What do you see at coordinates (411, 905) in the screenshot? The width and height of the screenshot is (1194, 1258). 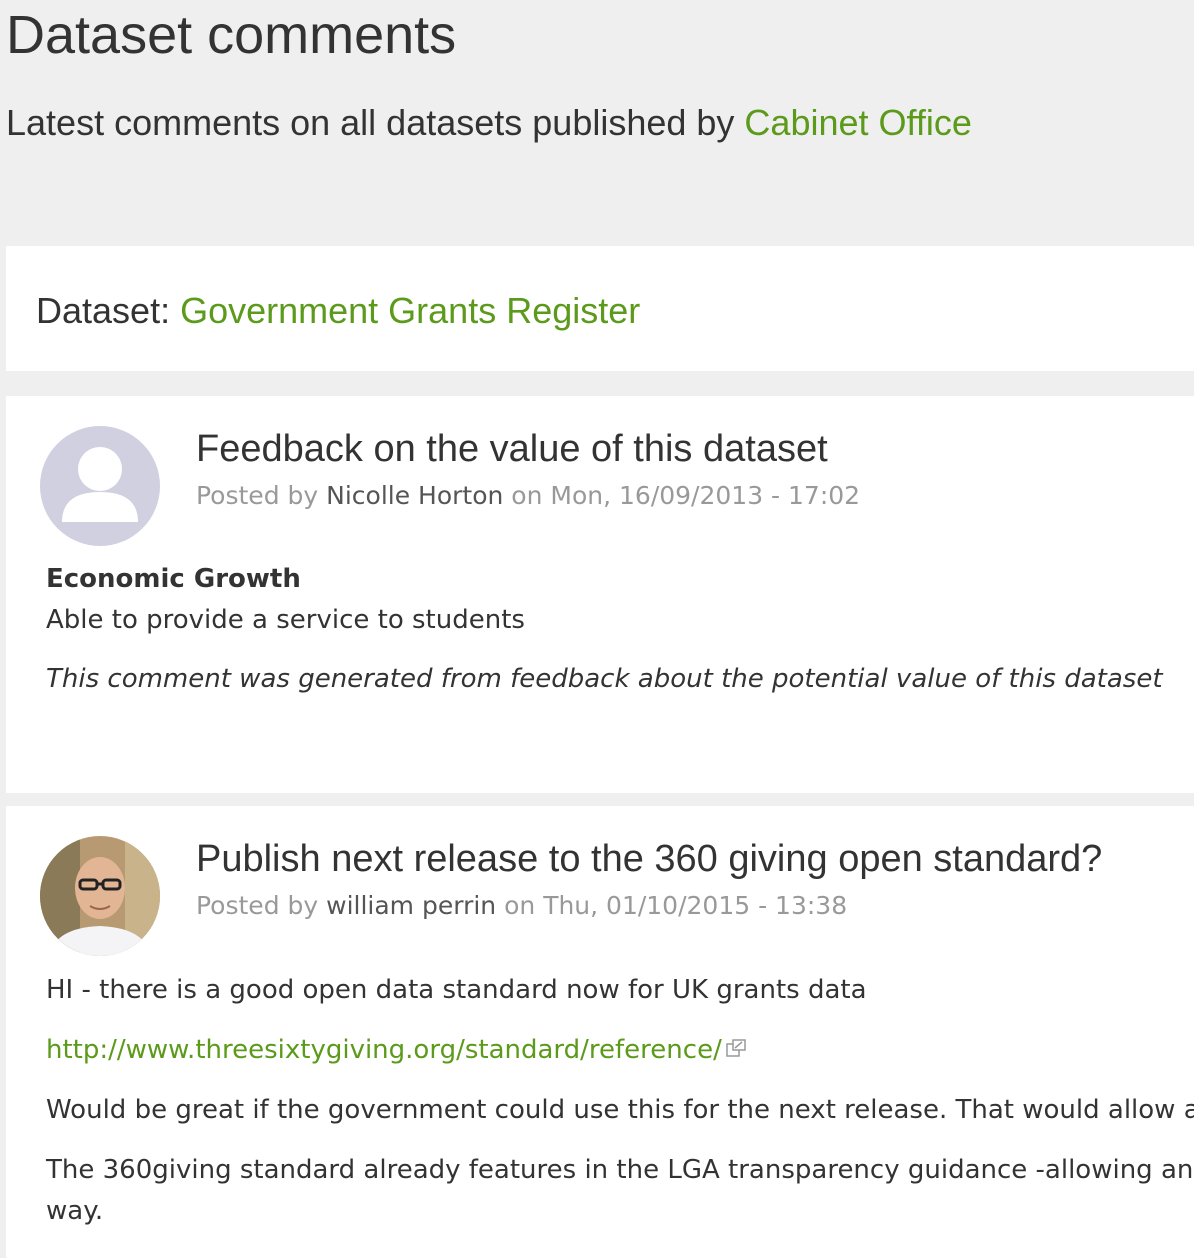 I see `comment-author: william perrin` at bounding box center [411, 905].